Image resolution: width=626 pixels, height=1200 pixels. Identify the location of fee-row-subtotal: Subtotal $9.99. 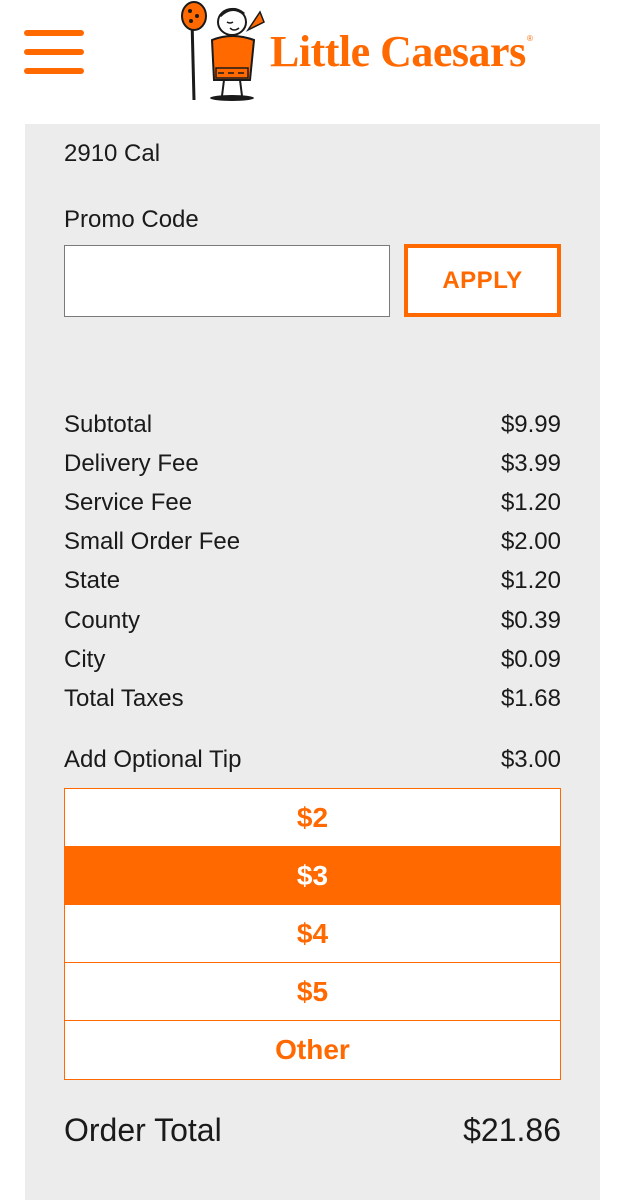
(312, 424).